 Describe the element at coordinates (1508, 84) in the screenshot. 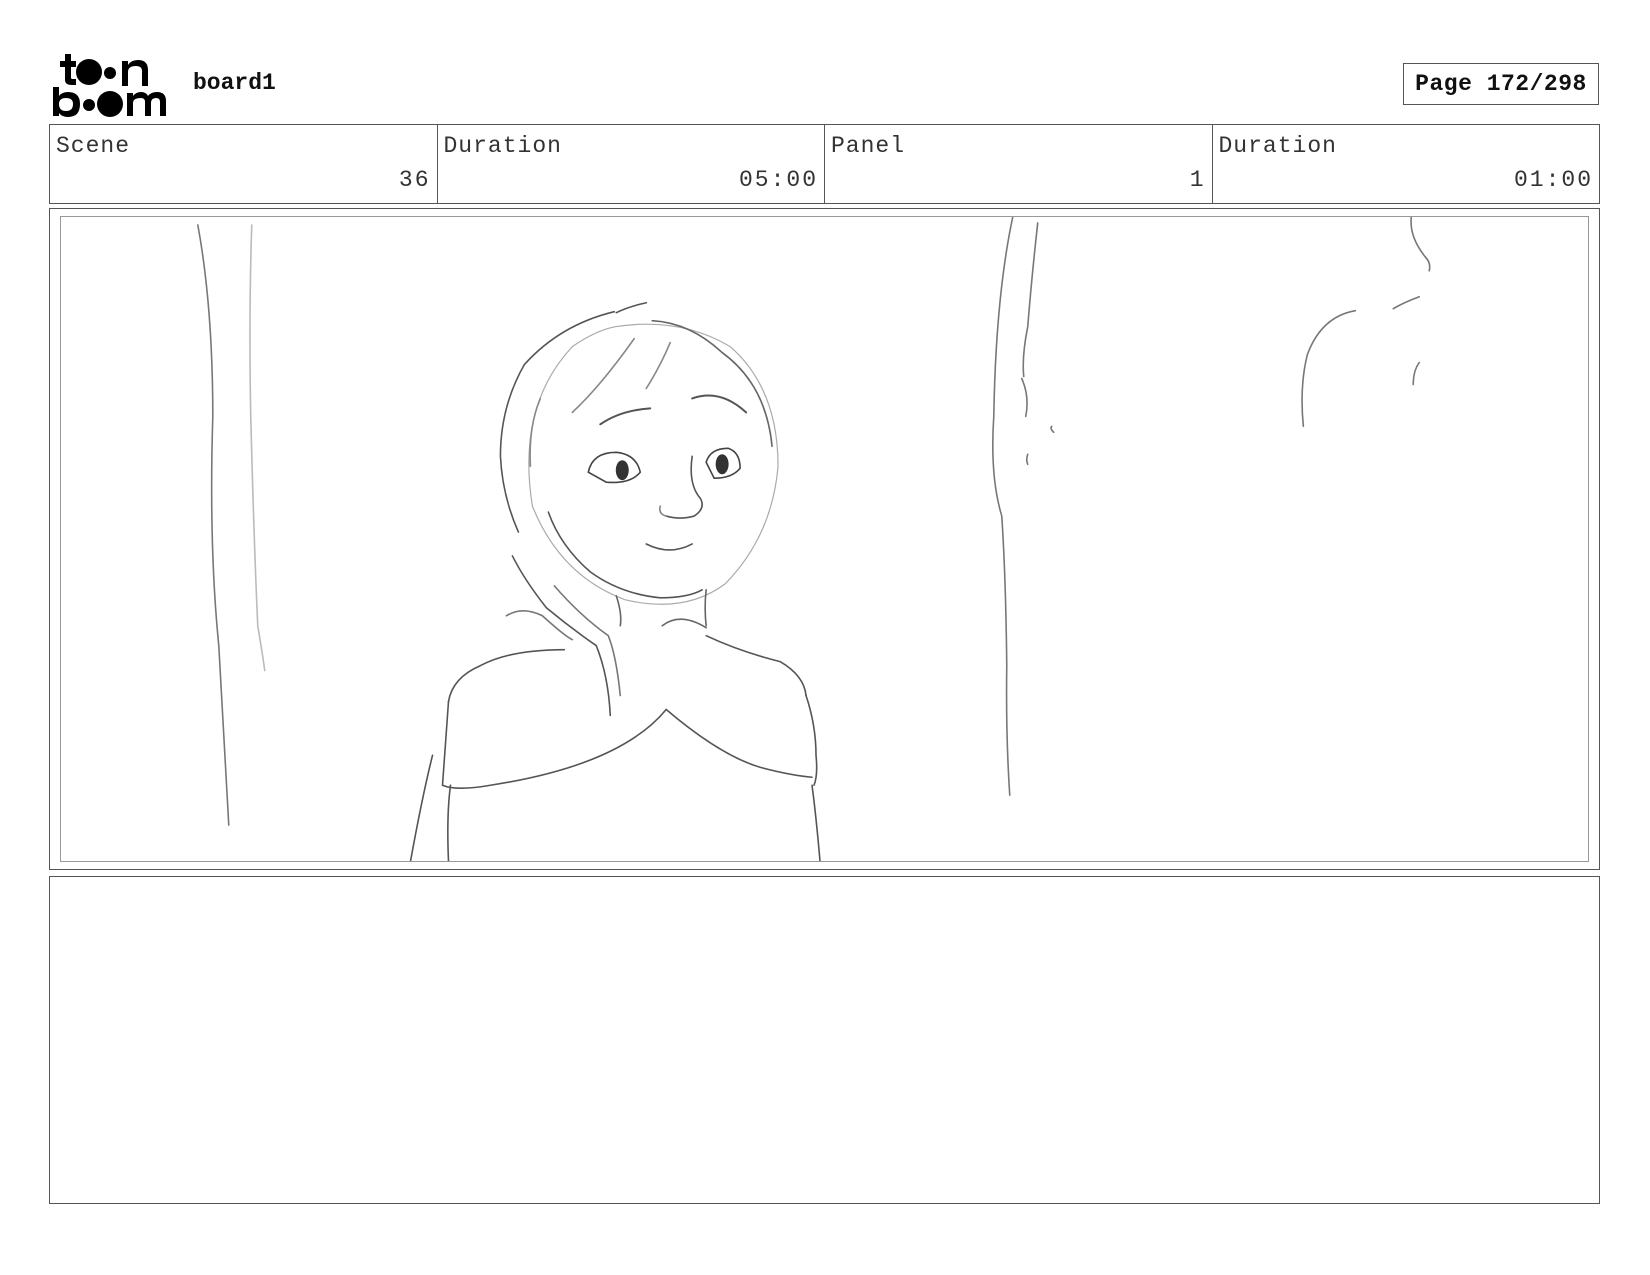

I see `page-current: 172` at that location.